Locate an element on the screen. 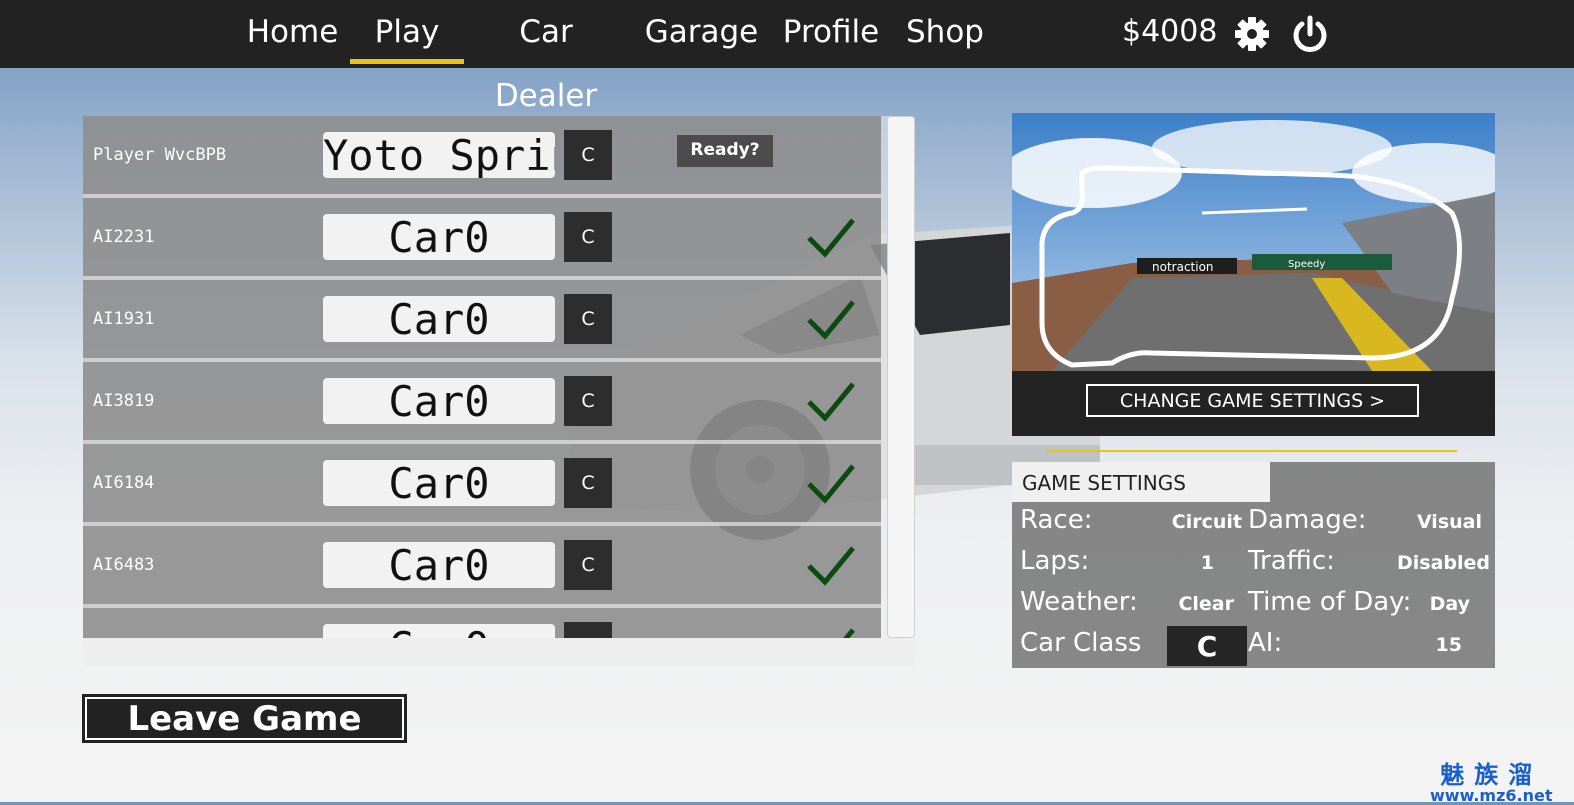  player-row: AI8887 Car0 C is located at coordinates (482, 623).